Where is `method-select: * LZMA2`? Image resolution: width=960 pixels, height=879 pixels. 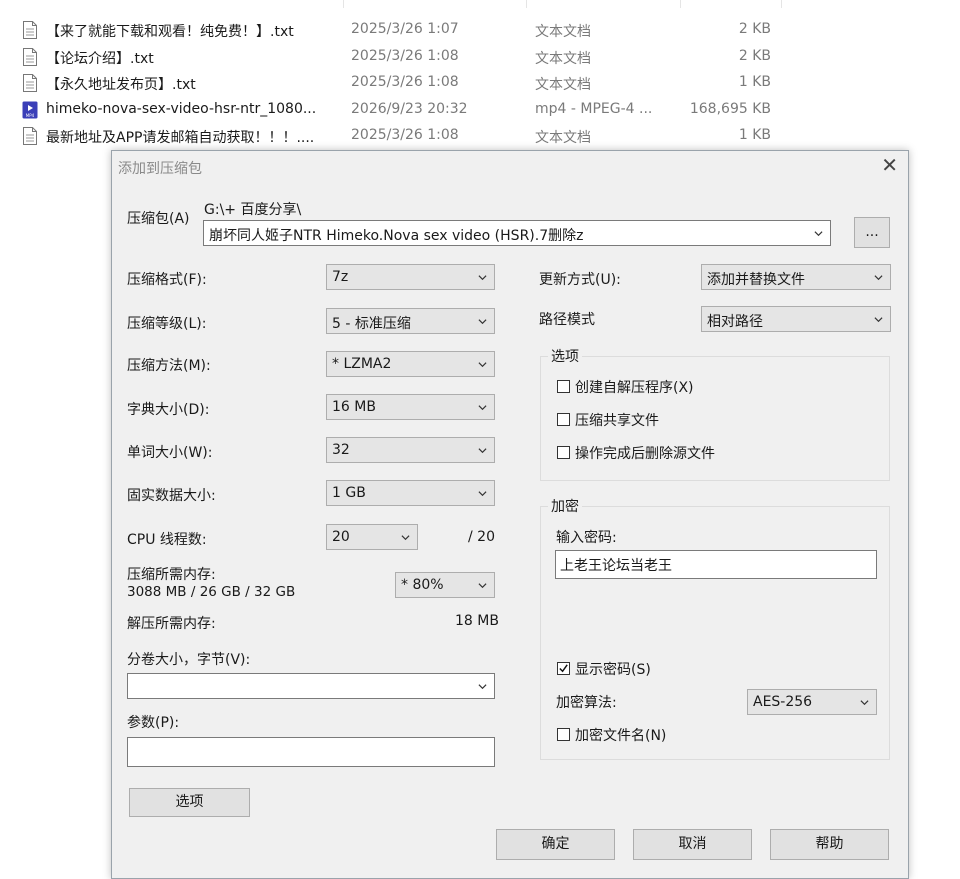
method-select: * LZMA2 is located at coordinates (410, 364).